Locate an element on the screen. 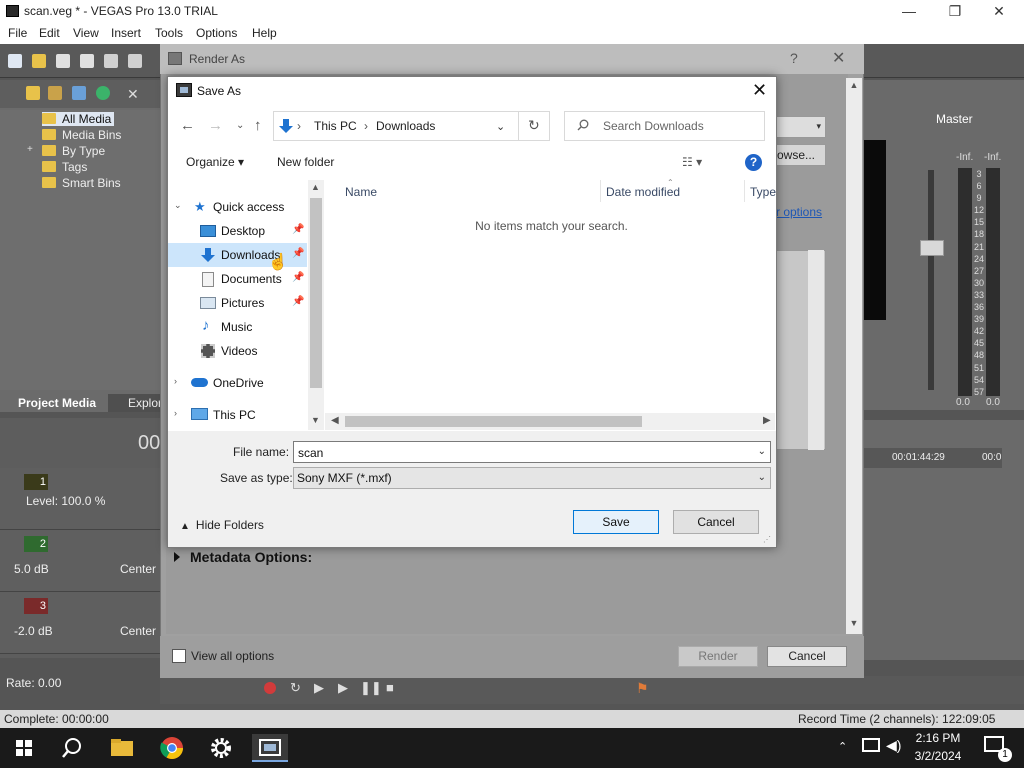  save-icon is located at coordinates (63, 61).